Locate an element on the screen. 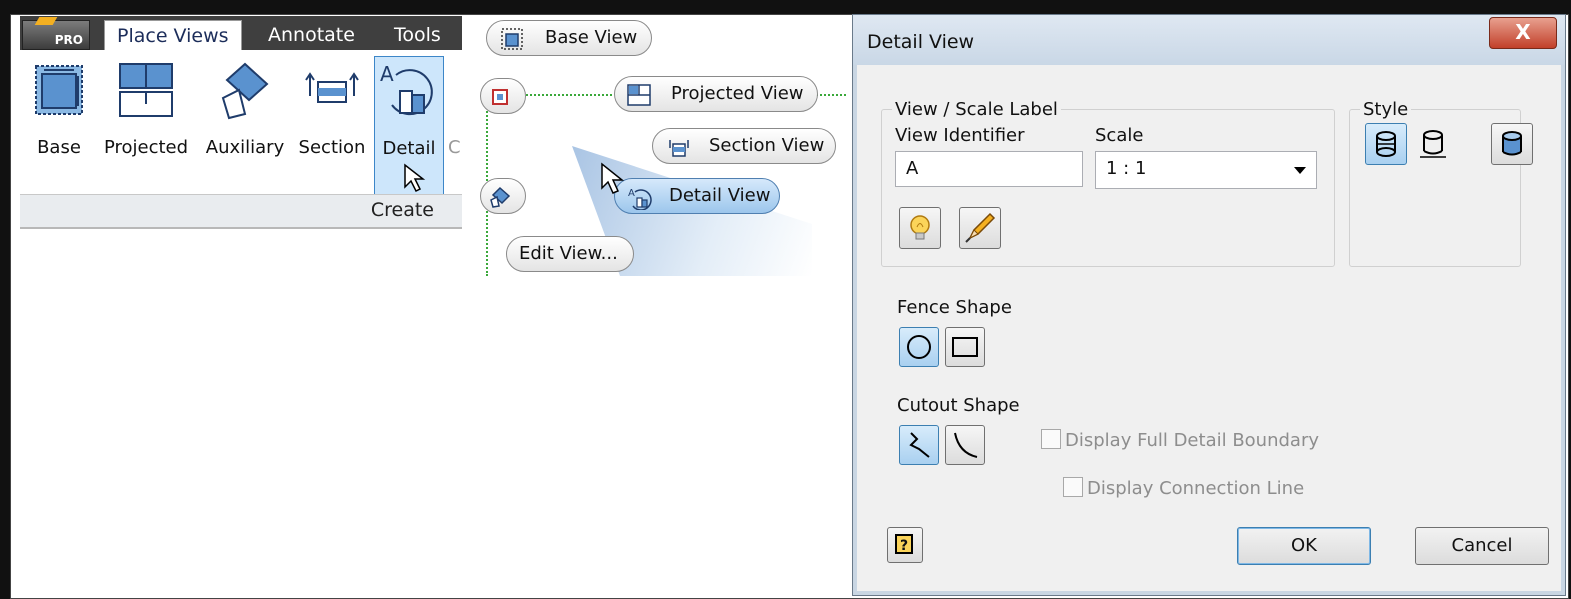  close-icon: X is located at coordinates (1523, 32).